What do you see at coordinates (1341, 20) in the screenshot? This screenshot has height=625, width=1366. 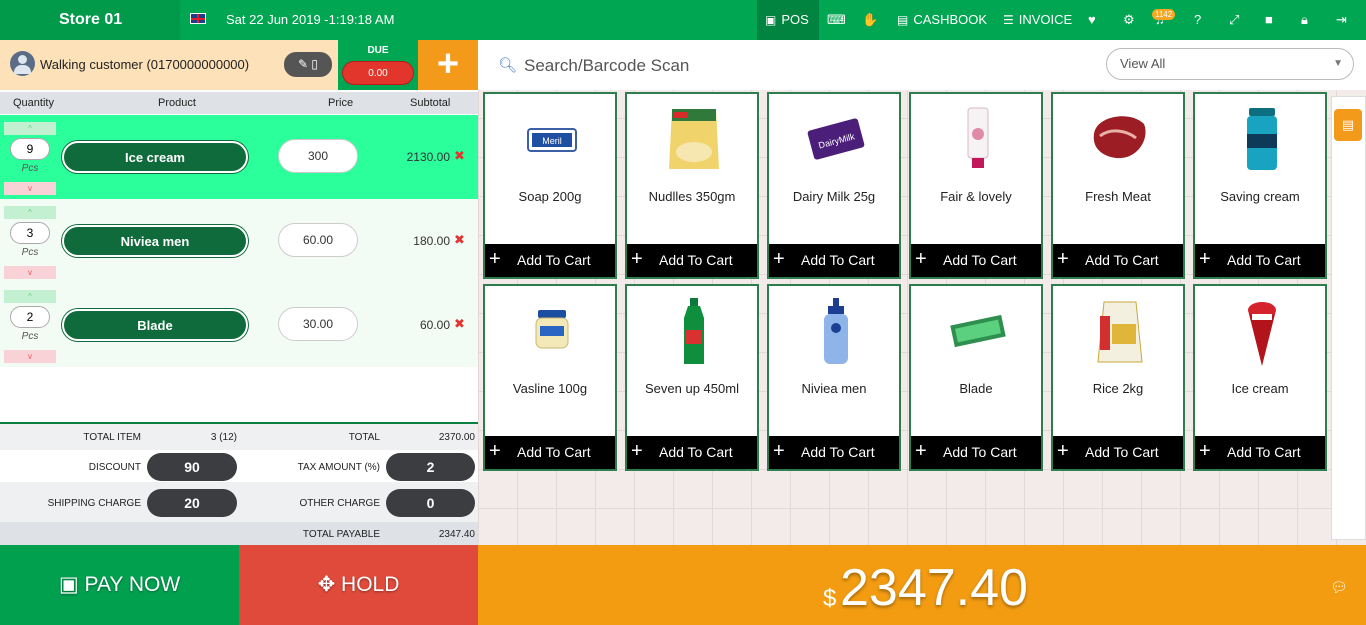 I see `logout-icon: ⇥` at bounding box center [1341, 20].